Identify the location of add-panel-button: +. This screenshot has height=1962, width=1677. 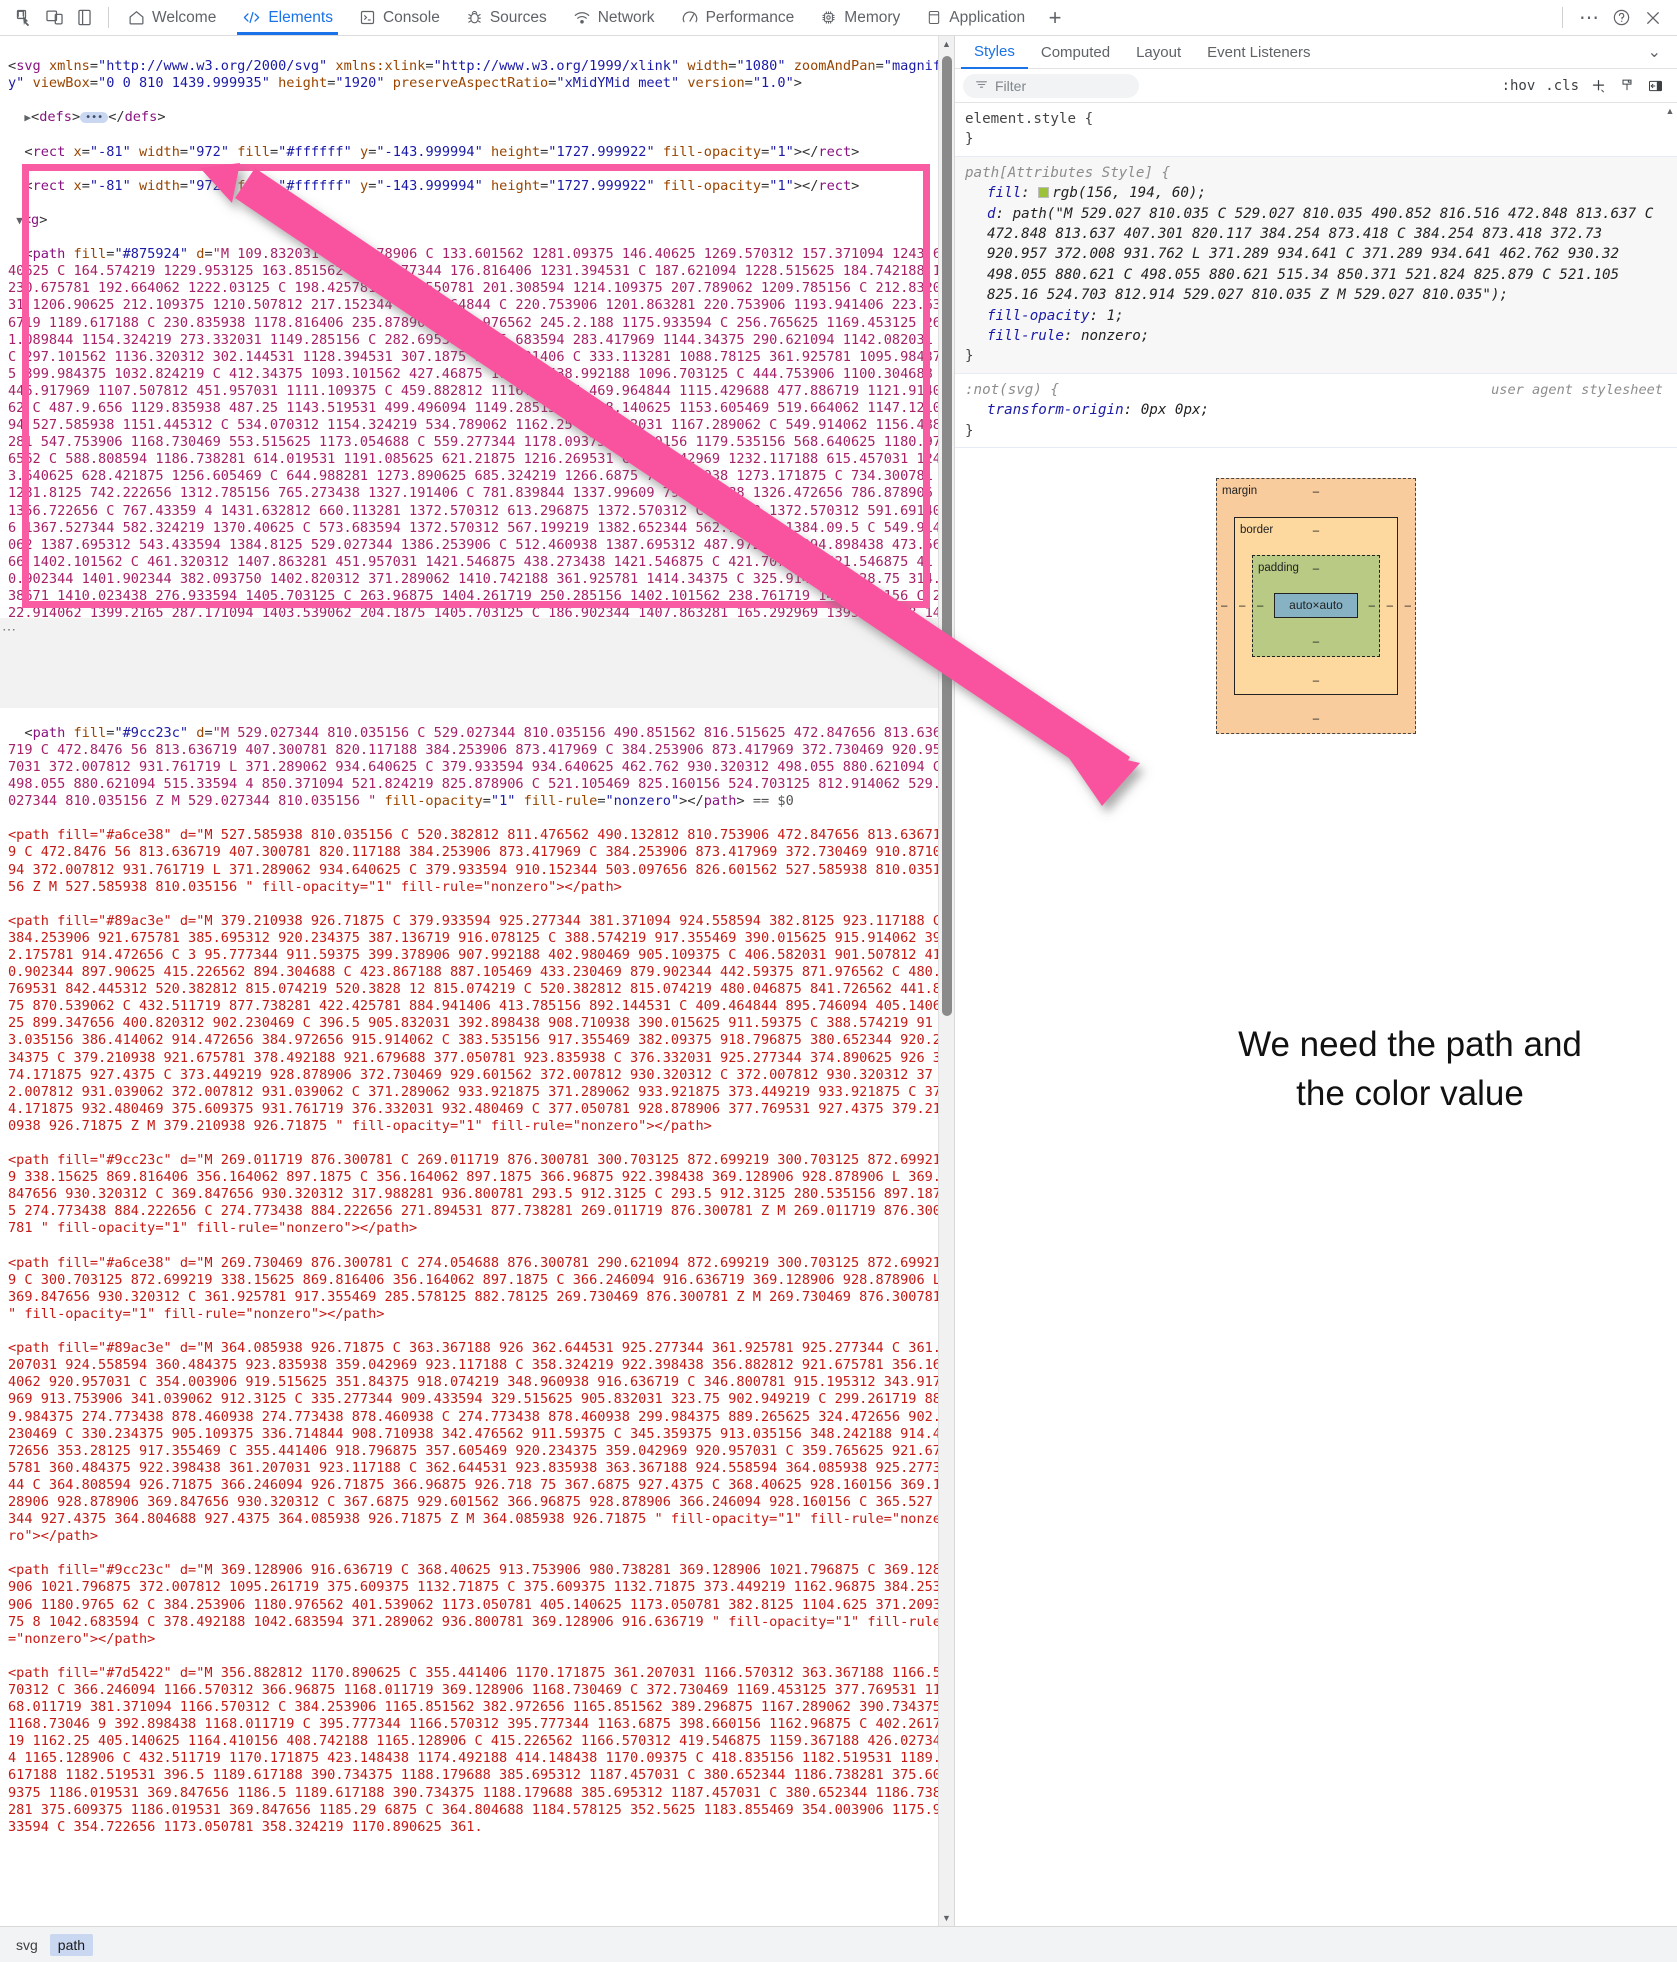
(1055, 17).